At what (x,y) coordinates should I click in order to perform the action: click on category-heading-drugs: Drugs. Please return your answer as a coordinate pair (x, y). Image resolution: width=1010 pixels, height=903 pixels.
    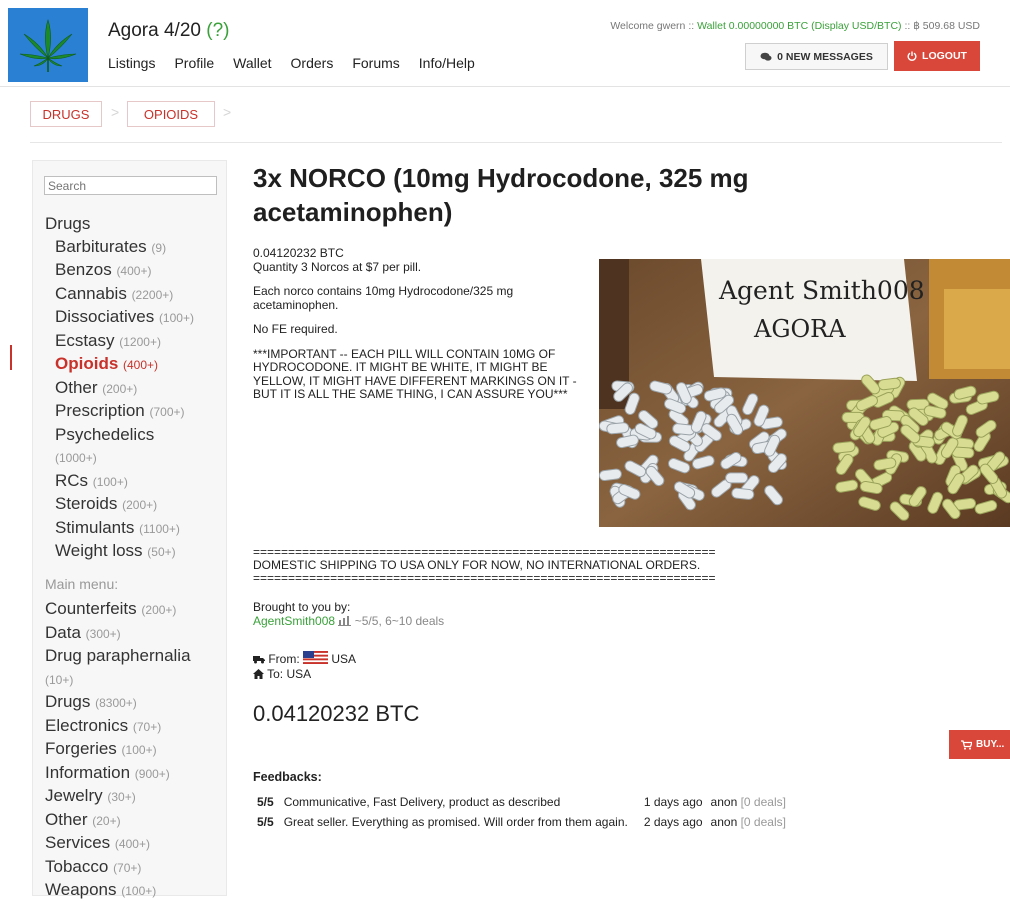
    Looking at the image, I should click on (135, 224).